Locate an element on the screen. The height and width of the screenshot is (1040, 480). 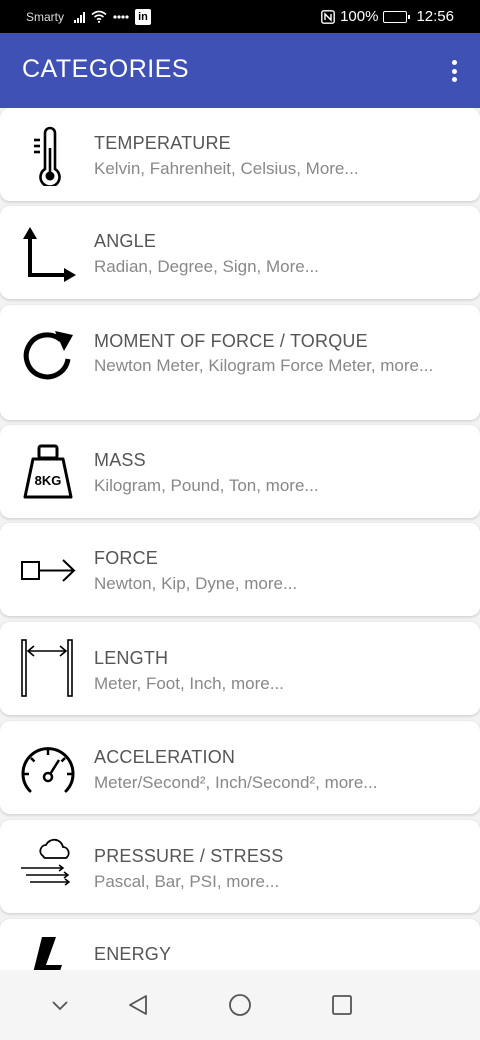
home-icon is located at coordinates (240, 1005).